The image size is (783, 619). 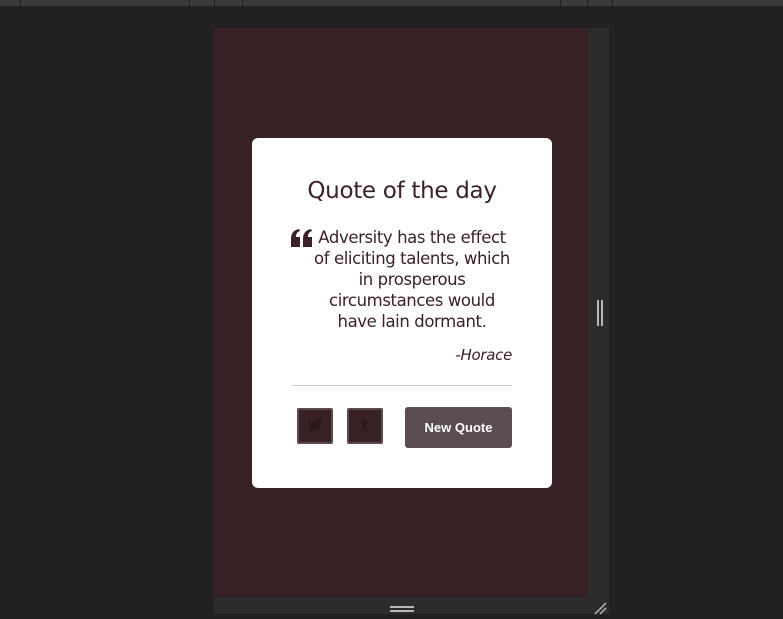 I want to click on vertical-resize-handle, so click(x=600, y=313).